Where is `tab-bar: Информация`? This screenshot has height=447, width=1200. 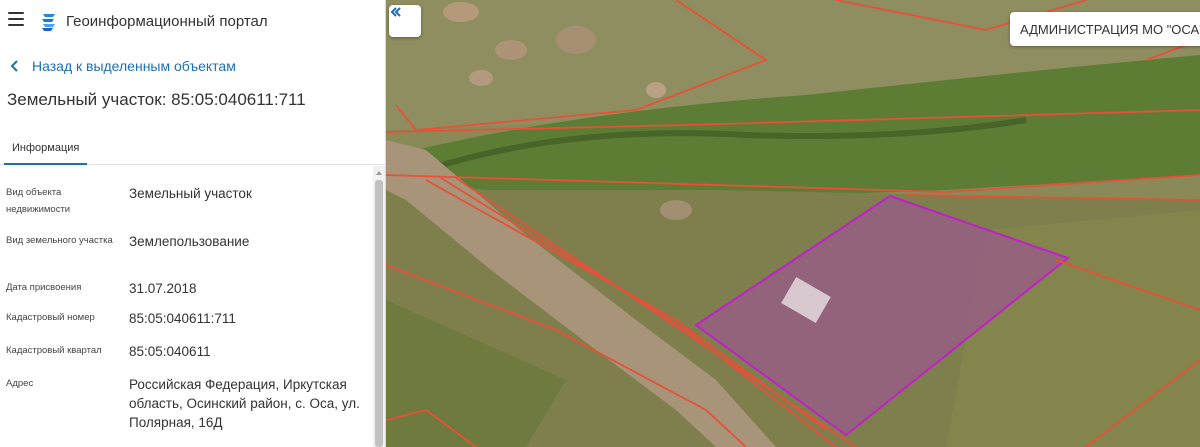 tab-bar: Информация is located at coordinates (192, 149).